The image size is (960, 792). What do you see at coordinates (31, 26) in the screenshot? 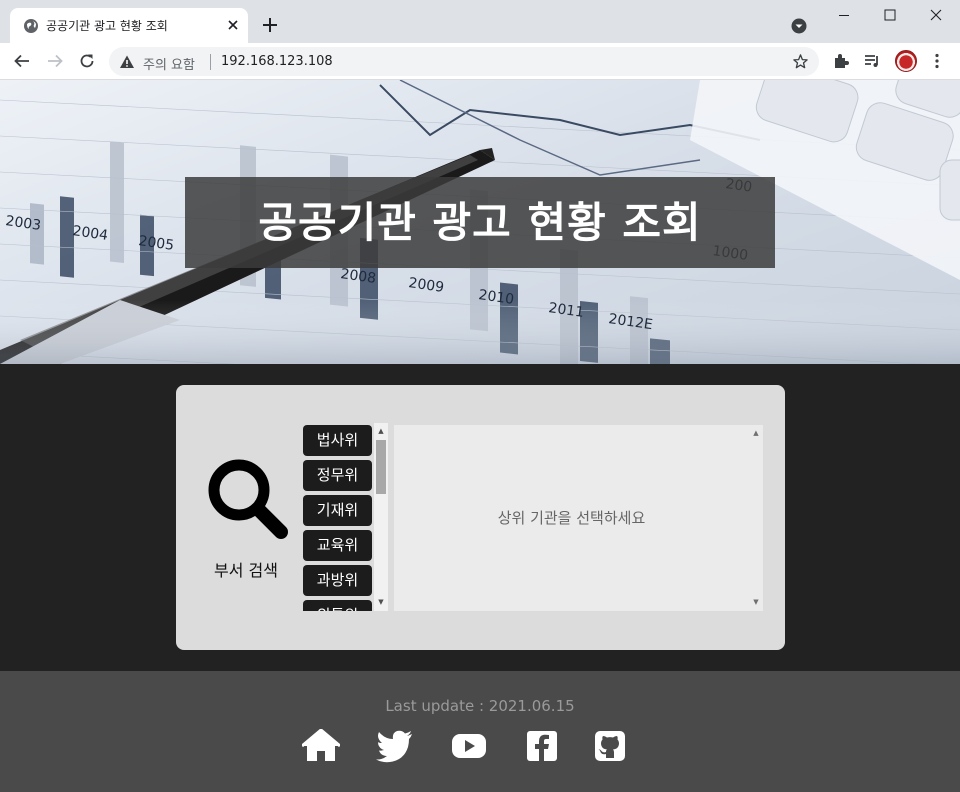
I see `globe-icon` at bounding box center [31, 26].